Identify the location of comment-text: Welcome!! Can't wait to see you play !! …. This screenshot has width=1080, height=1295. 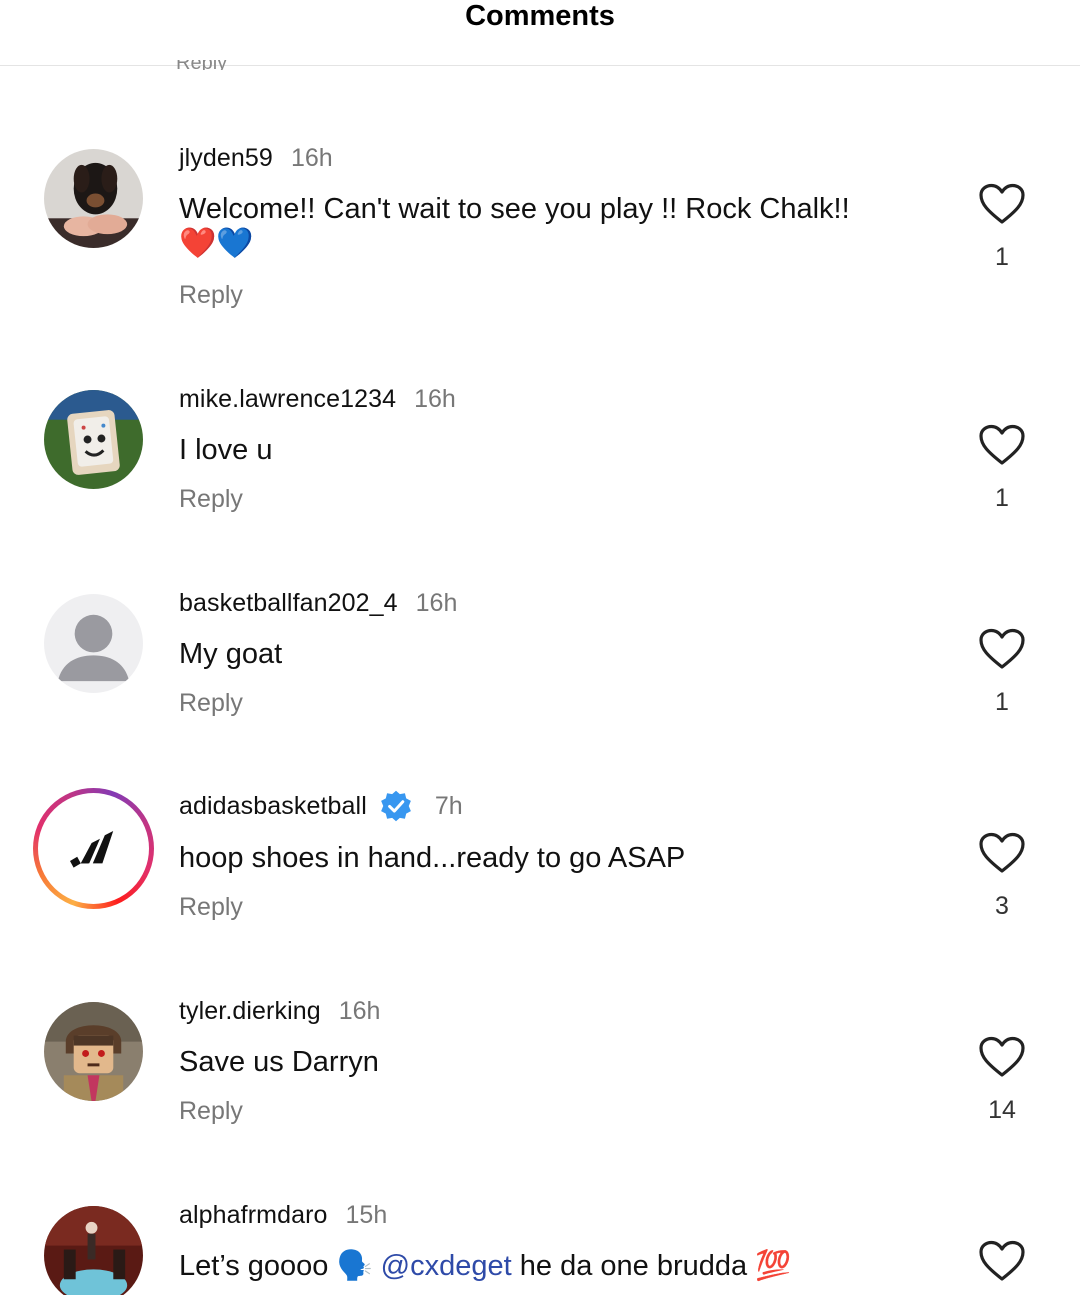
(514, 209).